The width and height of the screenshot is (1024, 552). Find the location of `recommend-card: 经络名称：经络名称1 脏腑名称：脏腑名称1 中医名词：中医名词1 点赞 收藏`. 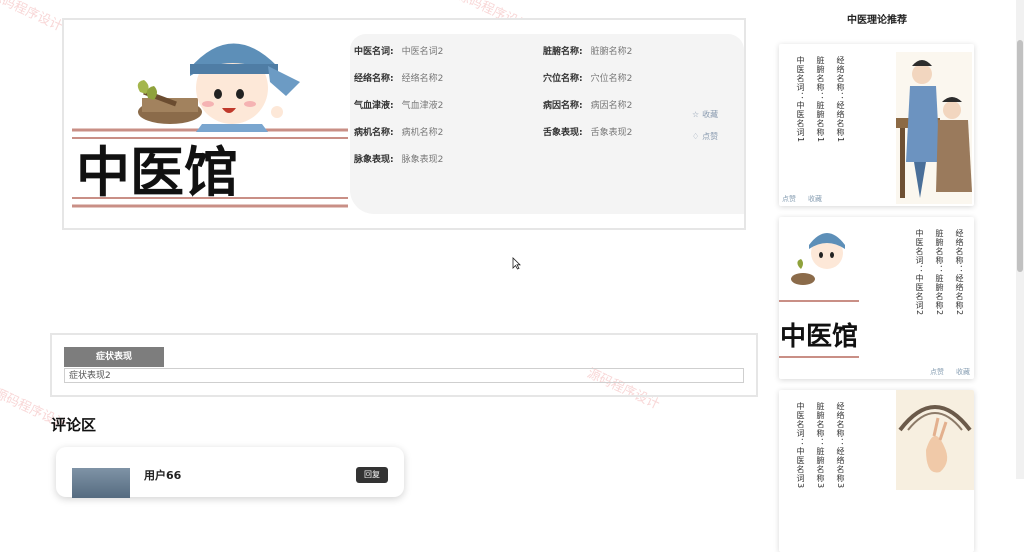

recommend-card: 经络名称：经络名称1 脏腑名称：脏腑名称1 中医名词：中医名词1 点赞 收藏 is located at coordinates (876, 125).